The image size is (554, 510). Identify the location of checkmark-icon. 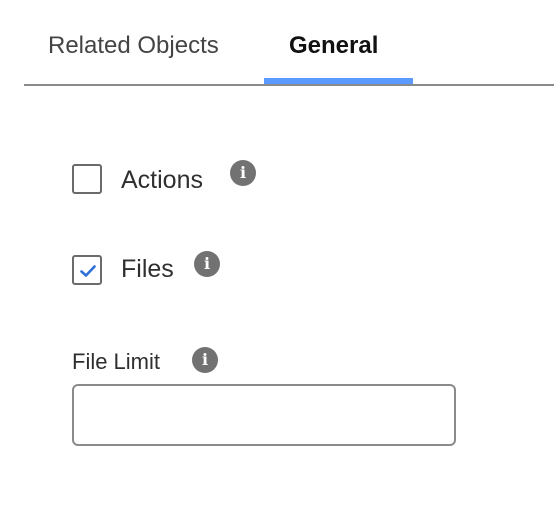
(88, 271).